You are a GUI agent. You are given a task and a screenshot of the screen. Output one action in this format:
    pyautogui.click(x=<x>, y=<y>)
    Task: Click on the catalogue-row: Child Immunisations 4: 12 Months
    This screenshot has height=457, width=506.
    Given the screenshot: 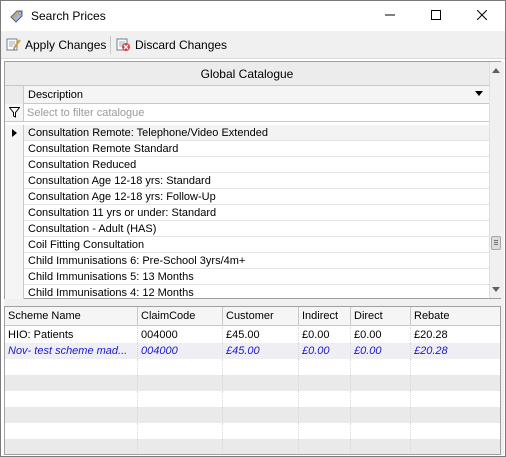 What is the action you would take?
    pyautogui.click(x=247, y=292)
    